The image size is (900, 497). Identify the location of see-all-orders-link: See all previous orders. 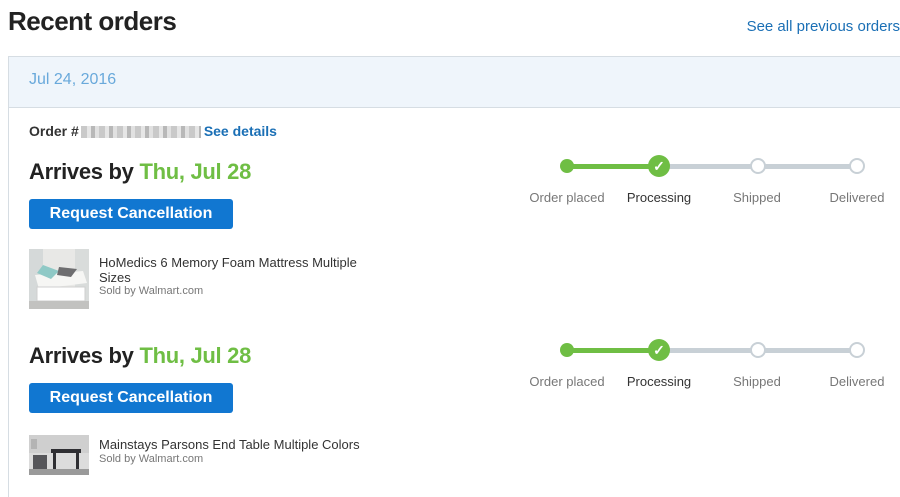
(823, 26).